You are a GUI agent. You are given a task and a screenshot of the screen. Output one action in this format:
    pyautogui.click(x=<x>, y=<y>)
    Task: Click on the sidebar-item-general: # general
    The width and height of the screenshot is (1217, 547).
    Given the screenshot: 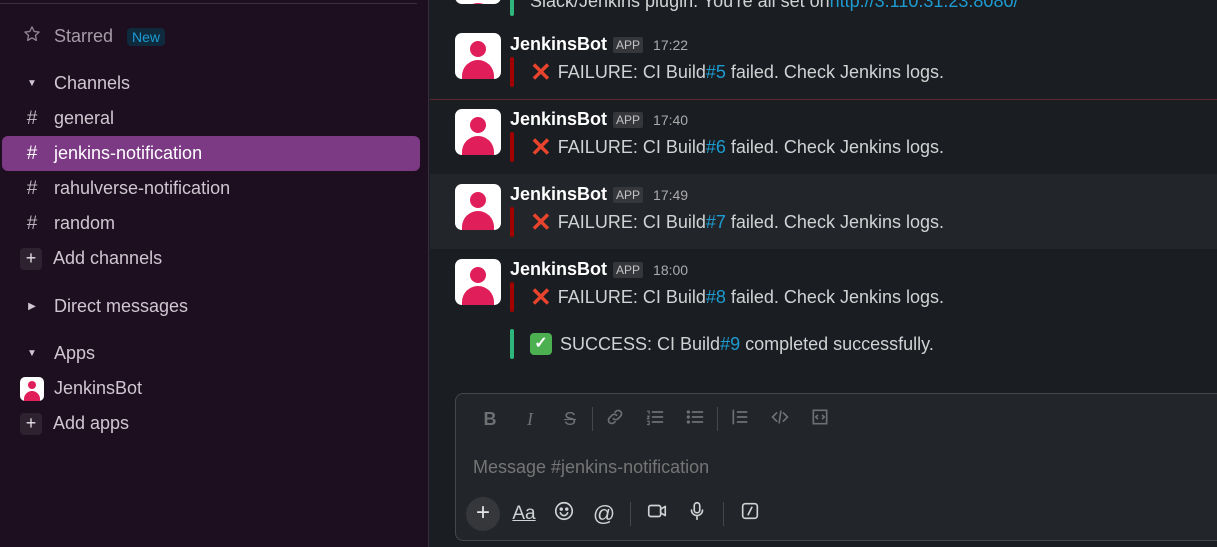 What is the action you would take?
    pyautogui.click(x=211, y=118)
    